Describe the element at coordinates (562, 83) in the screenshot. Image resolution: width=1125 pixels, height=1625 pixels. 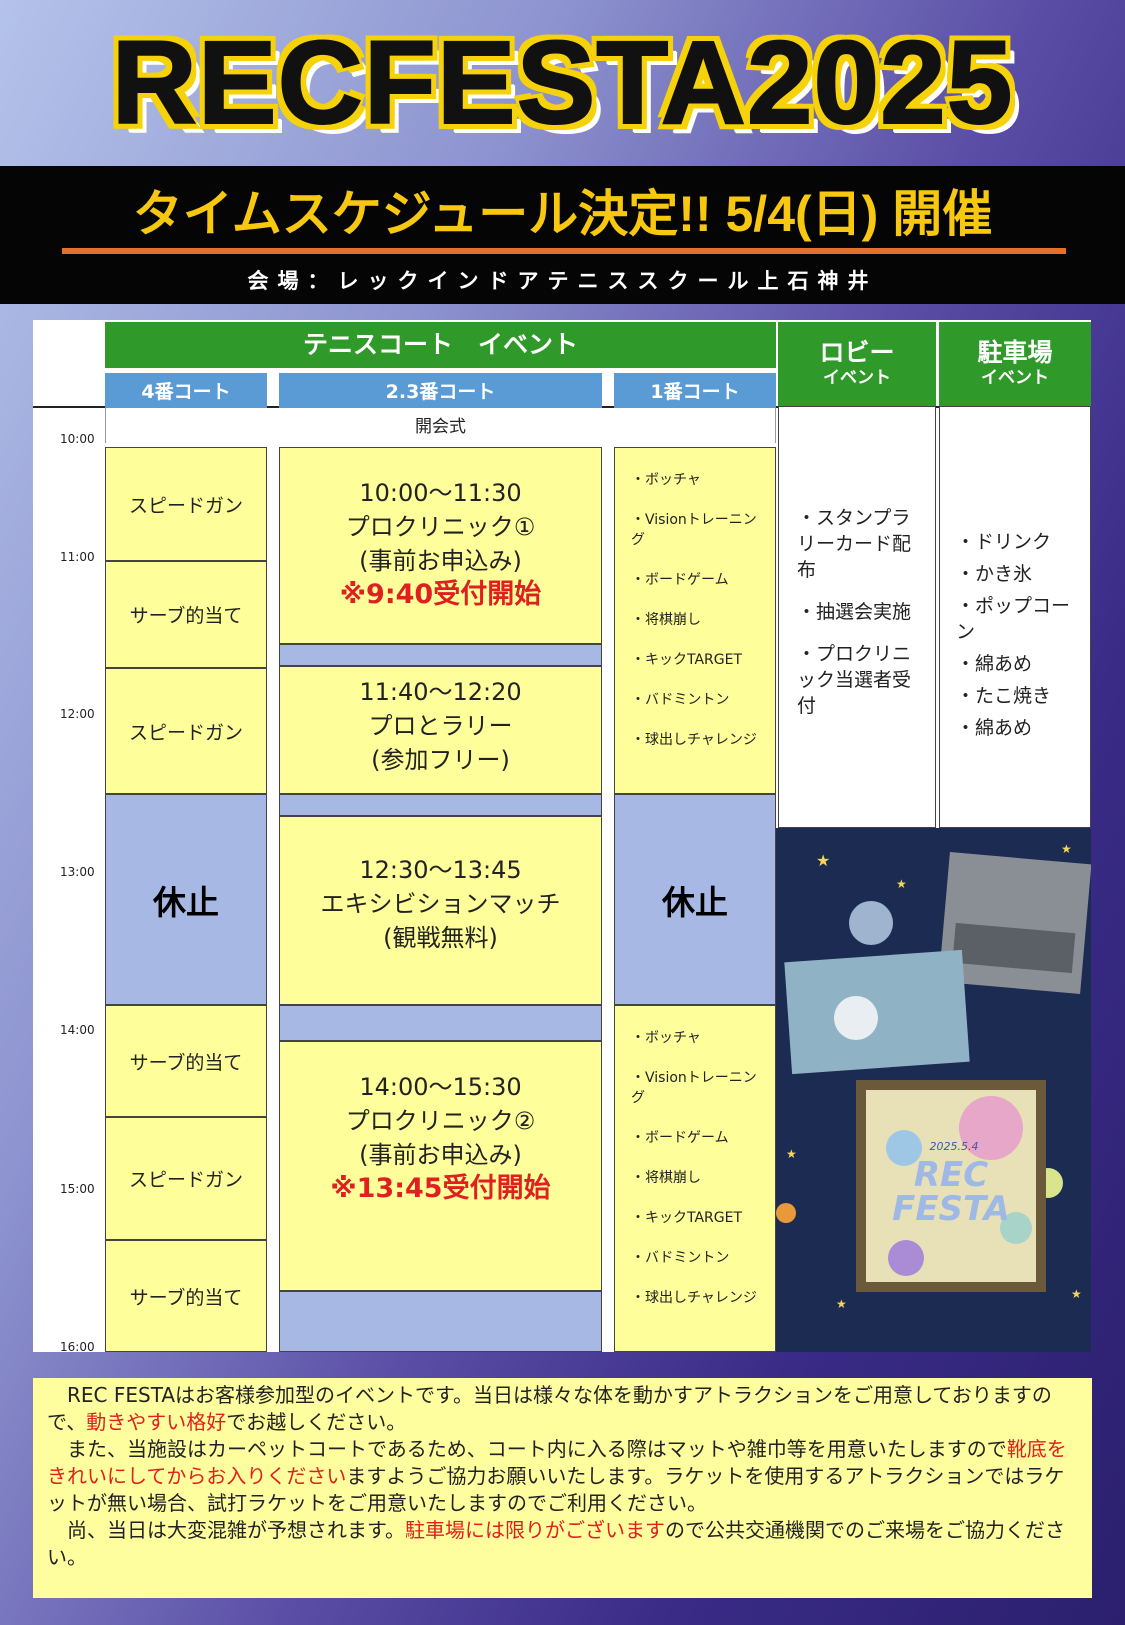
I see `poster-title: RECFESTA2025` at that location.